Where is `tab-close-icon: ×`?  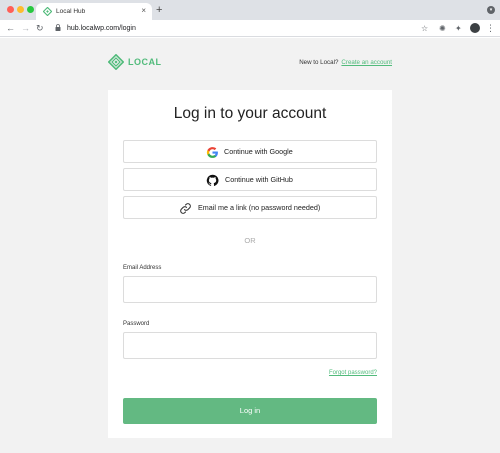
tab-close-icon: × is located at coordinates (143, 11).